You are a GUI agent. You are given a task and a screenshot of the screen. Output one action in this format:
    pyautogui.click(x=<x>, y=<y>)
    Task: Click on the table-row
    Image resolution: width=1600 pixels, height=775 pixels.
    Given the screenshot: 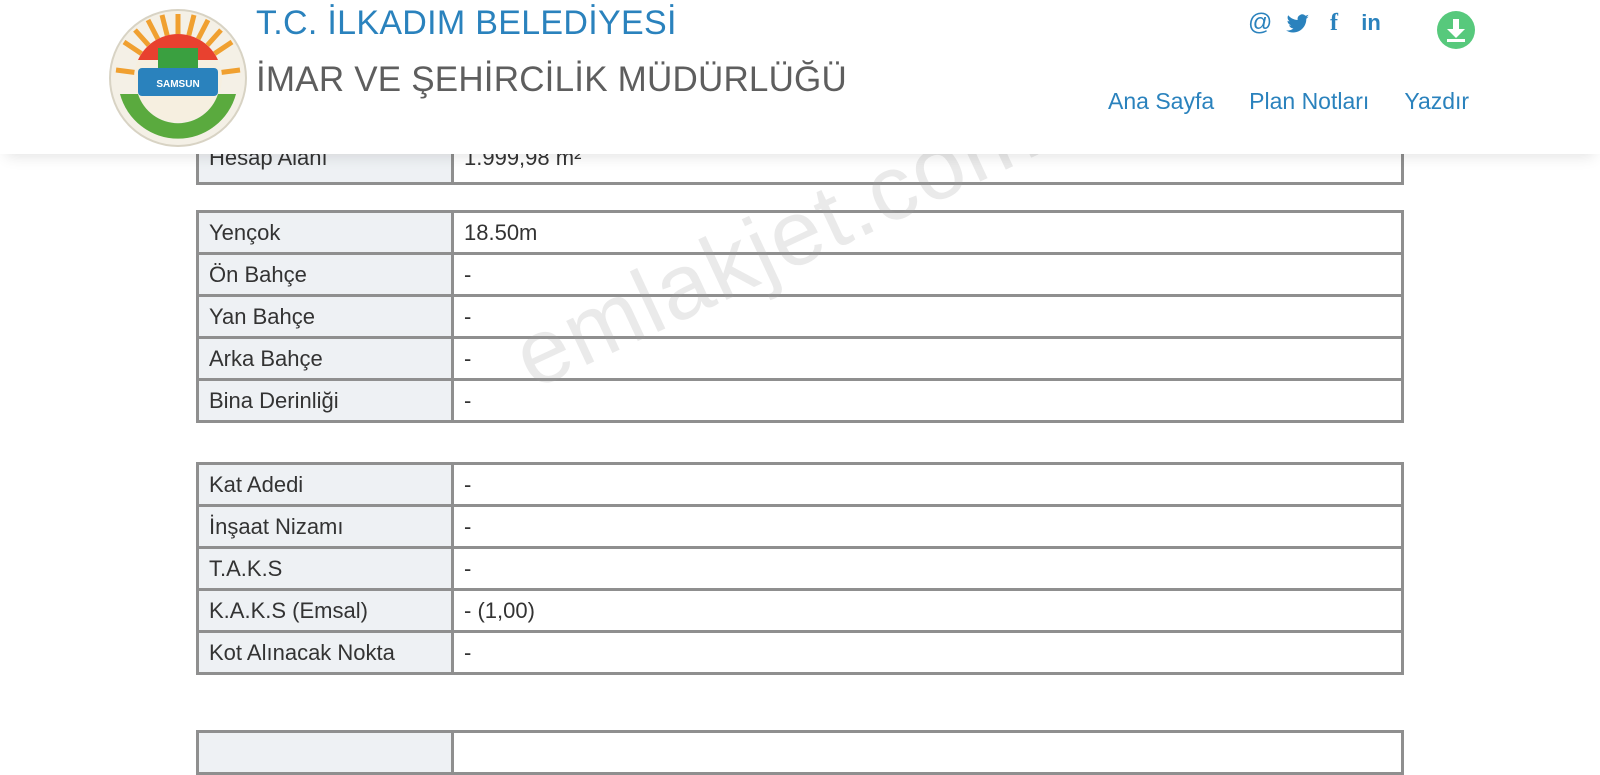 What is the action you would take?
    pyautogui.click(x=800, y=752)
    